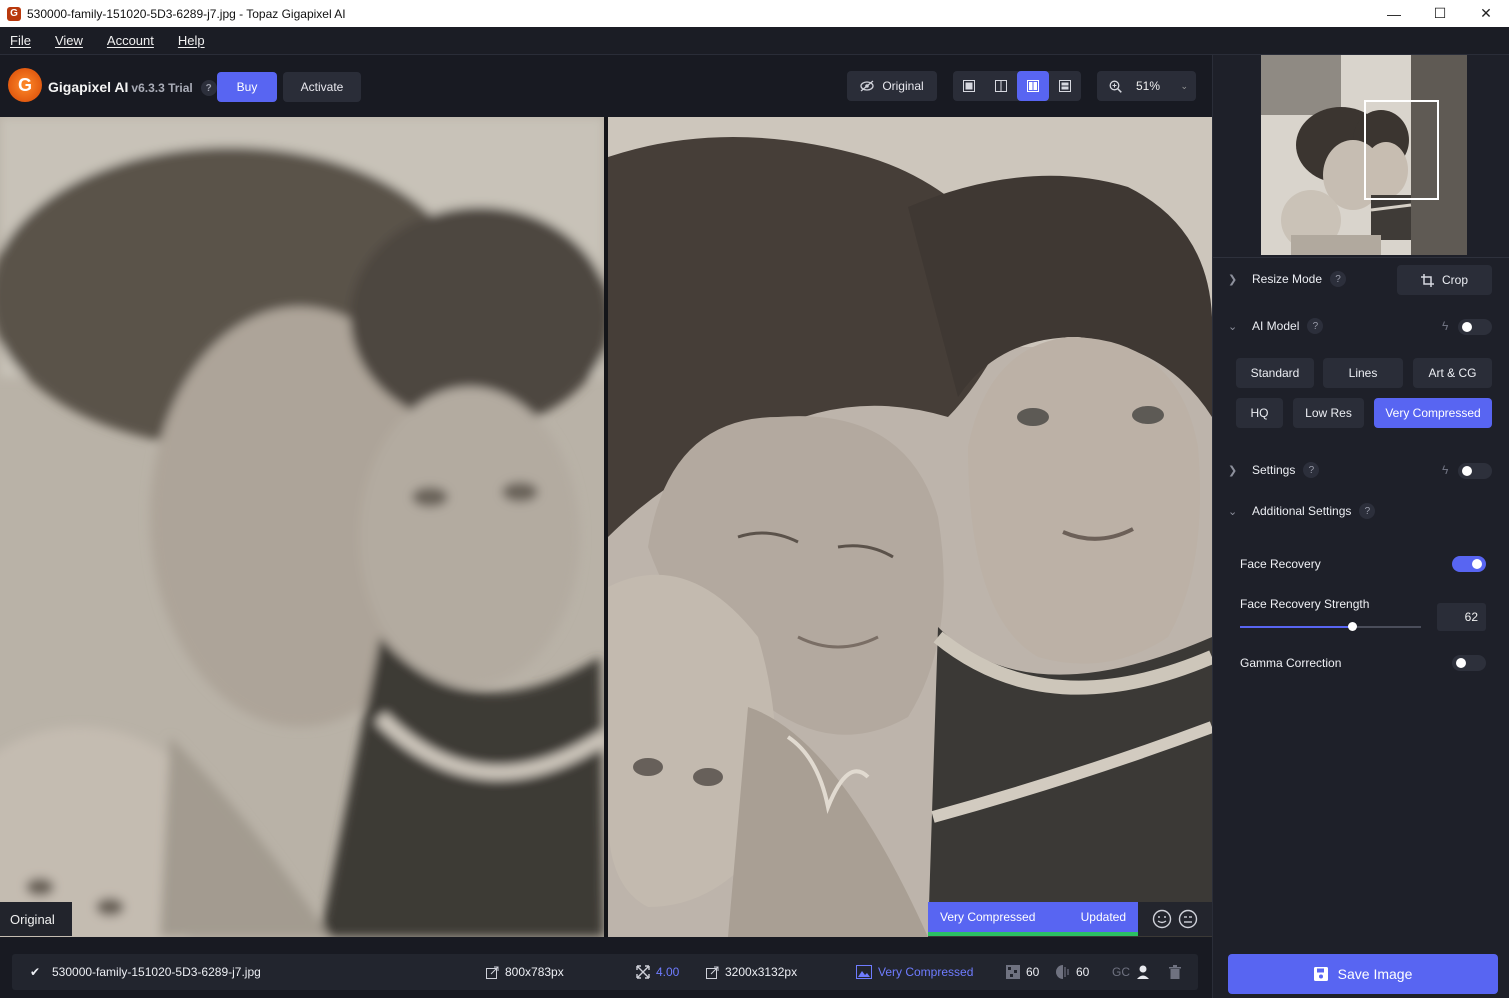 This screenshot has height=998, width=1509. I want to click on close-button: ✕, so click(1486, 13).